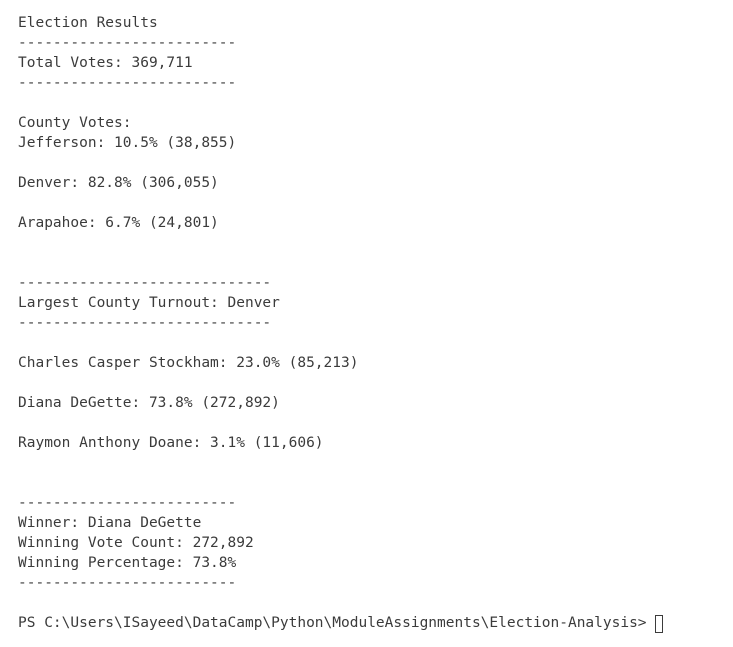  I want to click on largest-county-line: Largest County Turnout: Denver, so click(149, 303).